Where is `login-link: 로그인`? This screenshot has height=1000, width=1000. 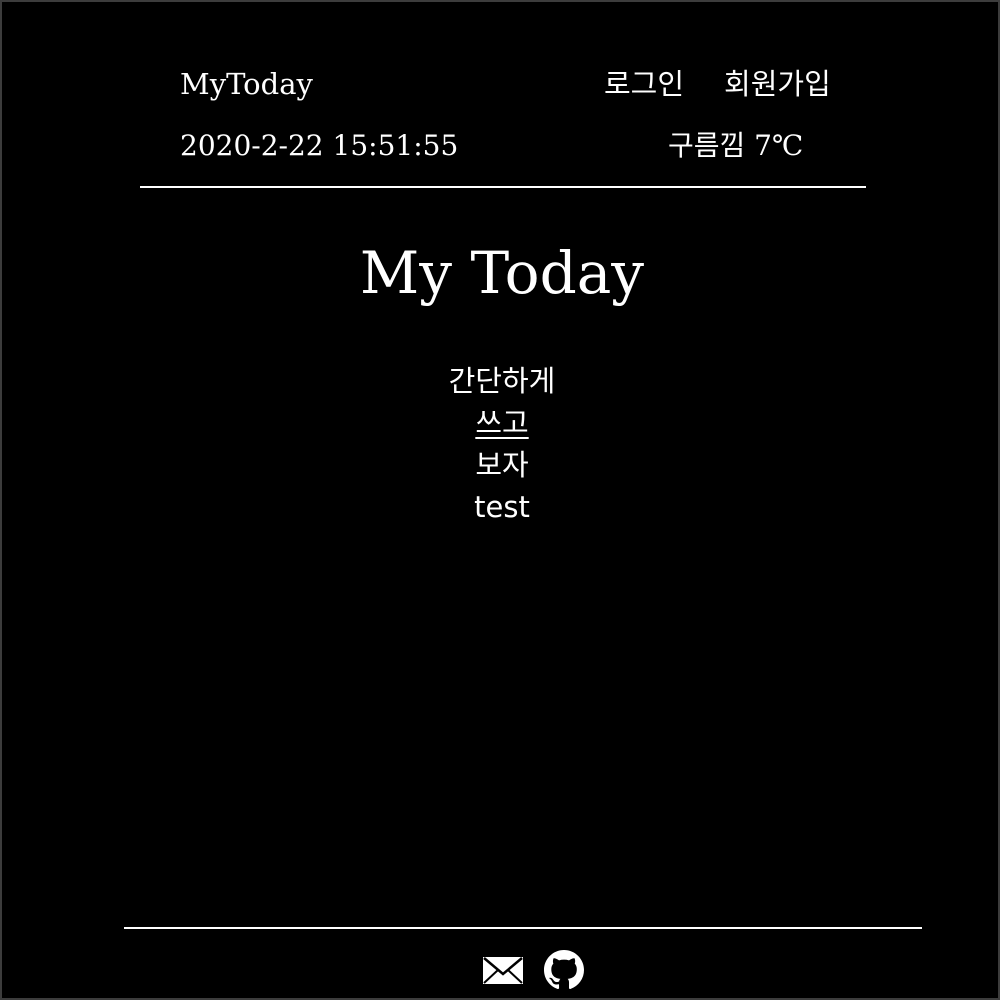 login-link: 로그인 is located at coordinates (644, 84).